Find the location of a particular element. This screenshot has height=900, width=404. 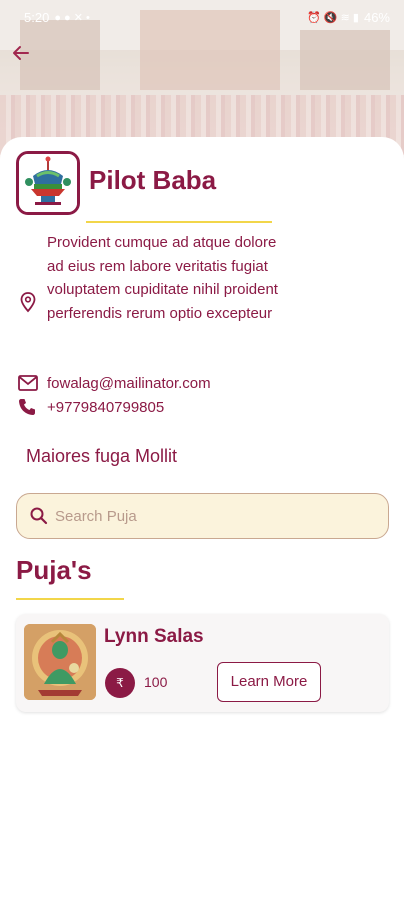

puja-thumbnail is located at coordinates (60, 662).